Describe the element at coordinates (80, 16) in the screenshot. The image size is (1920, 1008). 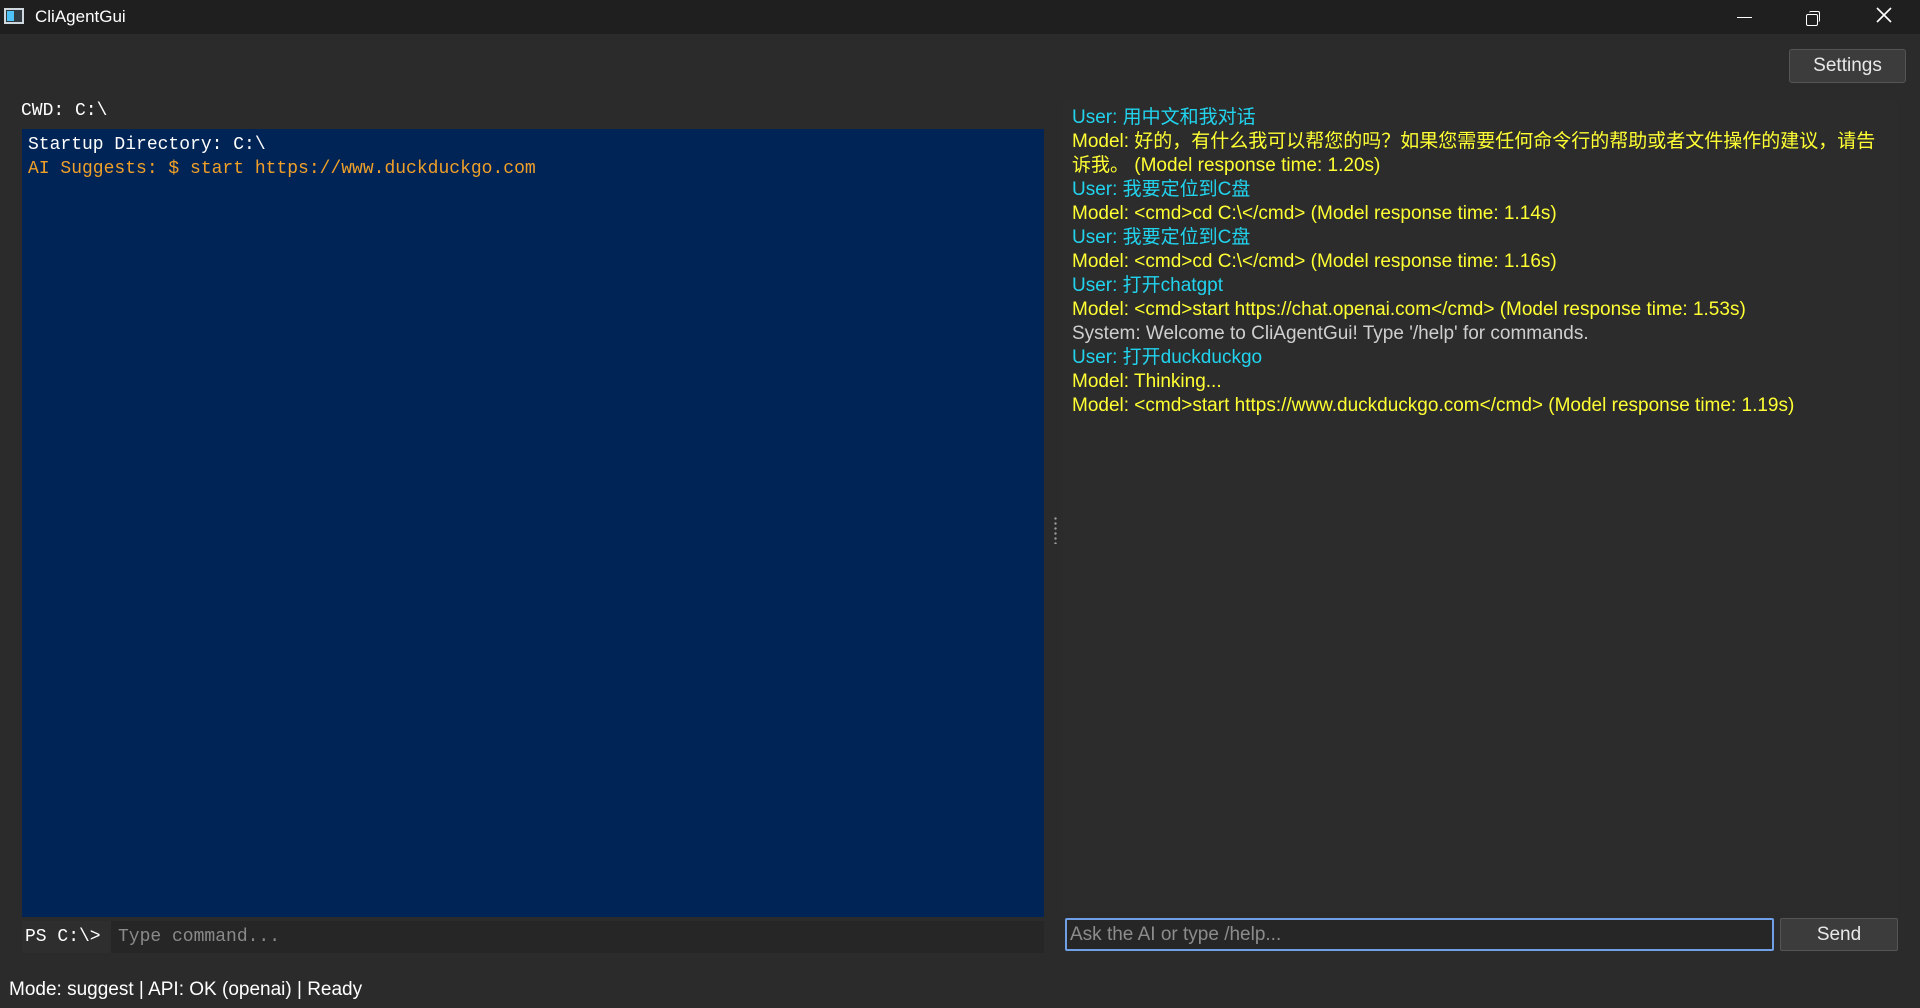
I see `window-title: CliAgentGui` at that location.